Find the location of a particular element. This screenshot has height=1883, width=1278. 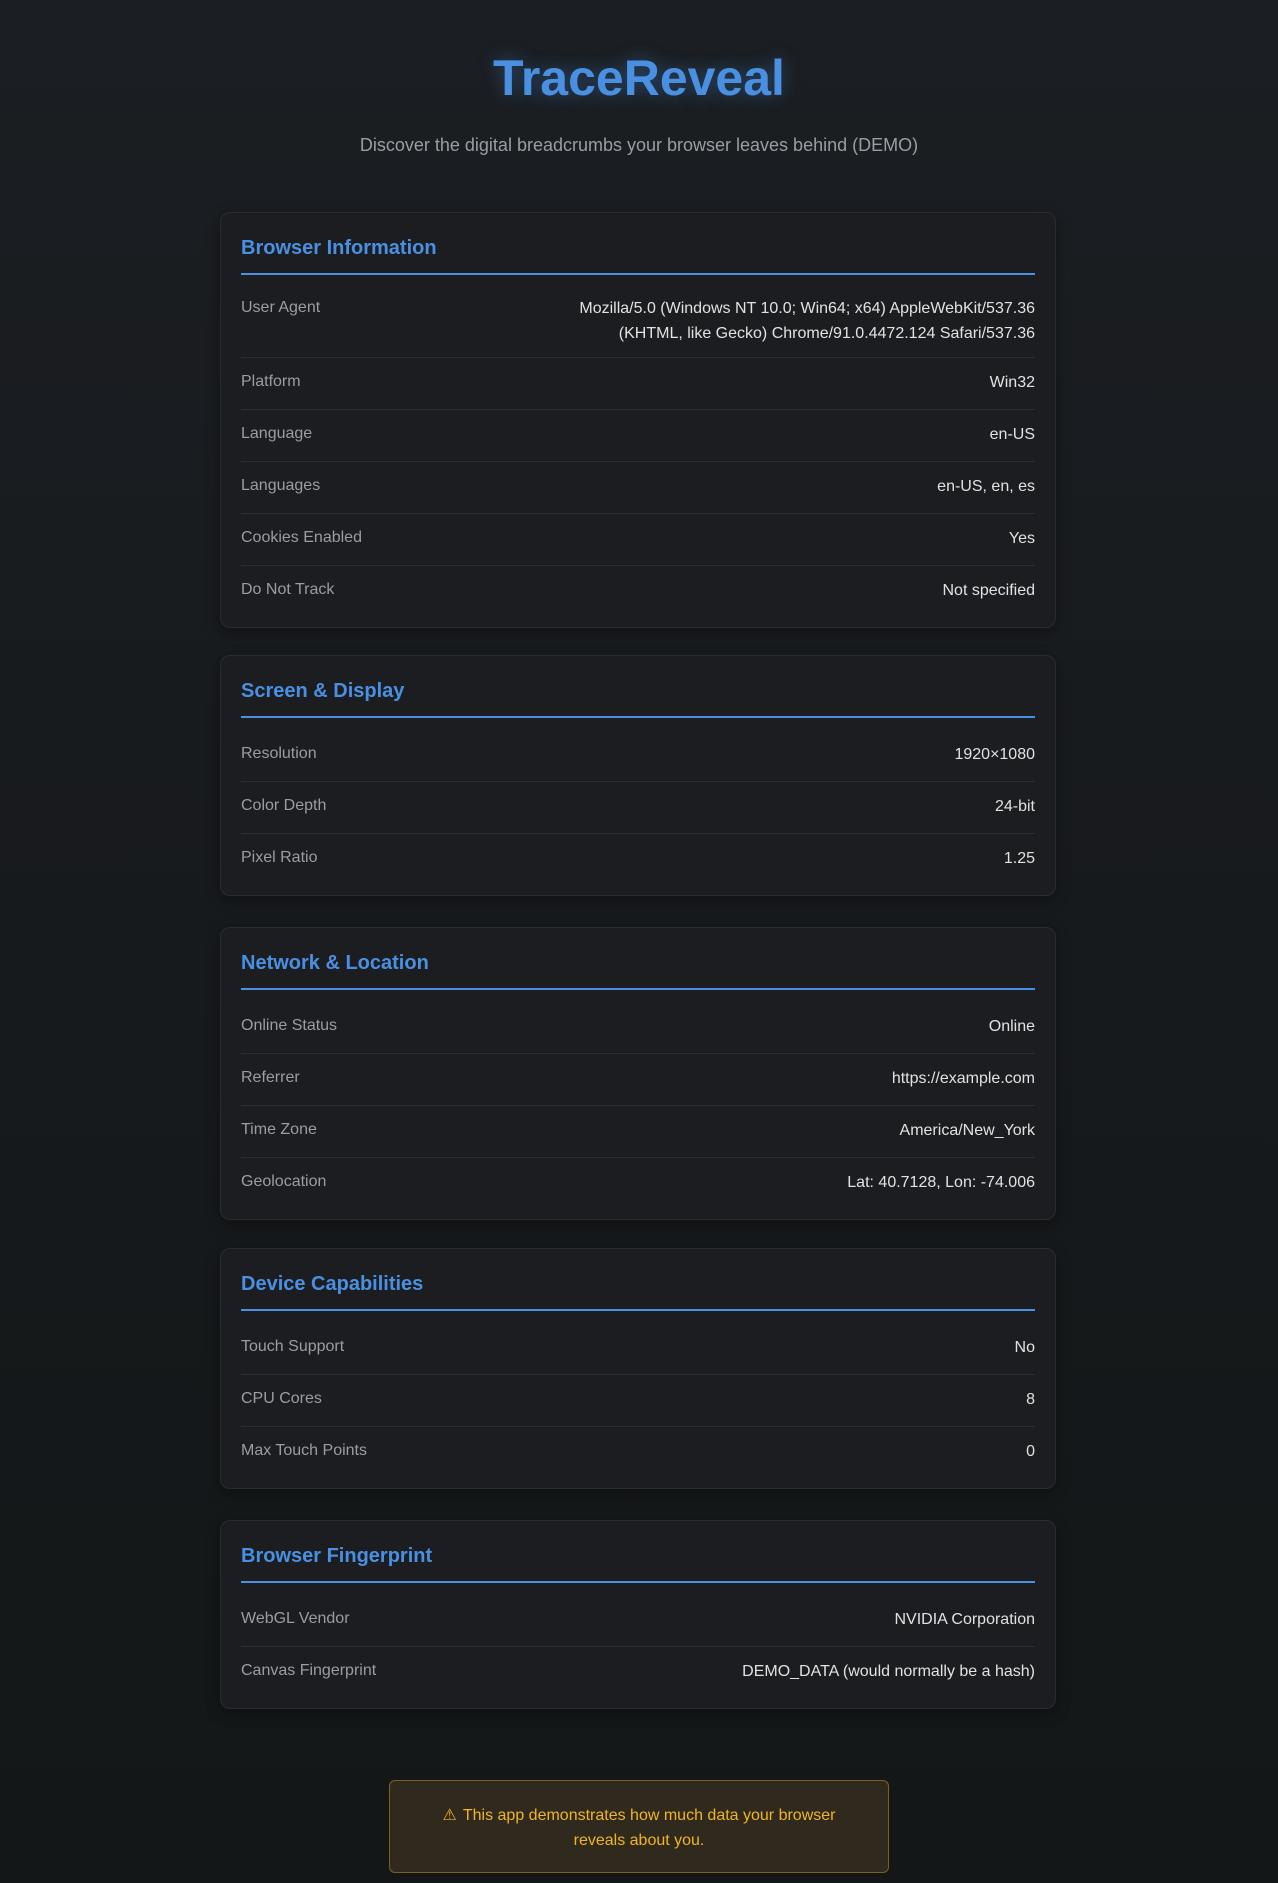

row-value: 24-bit is located at coordinates (1014, 806).